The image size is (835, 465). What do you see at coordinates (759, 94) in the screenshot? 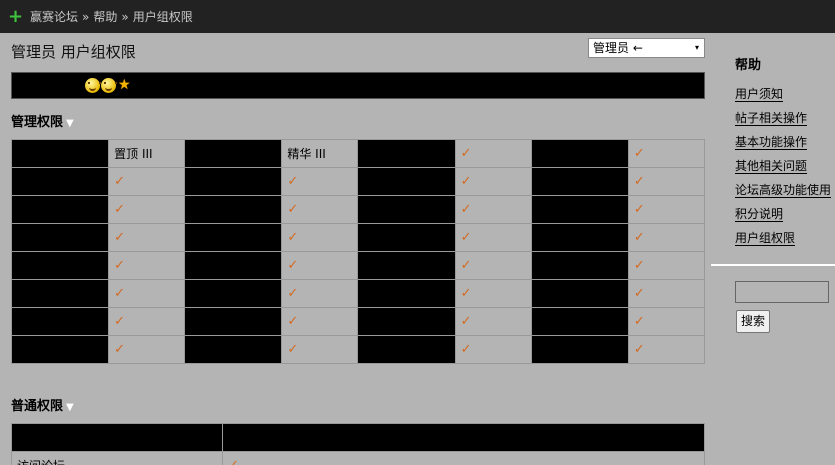
I see `sidebar-link: 用户须知` at bounding box center [759, 94].